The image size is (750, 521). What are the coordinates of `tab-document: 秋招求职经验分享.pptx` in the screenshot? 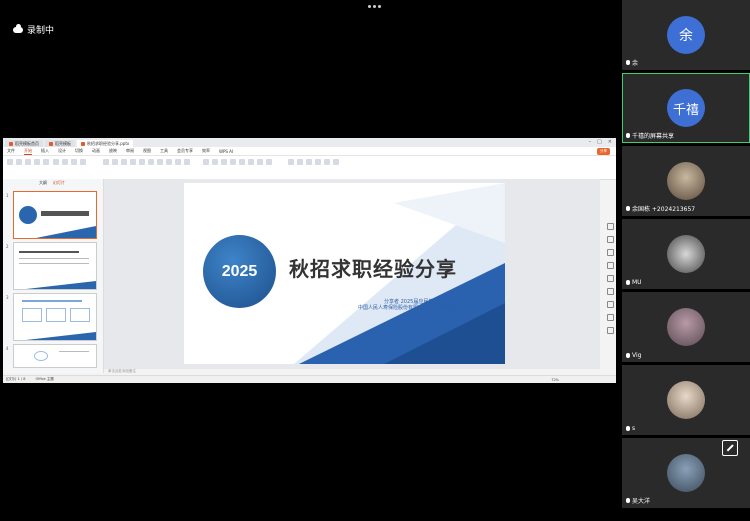 It's located at (105, 143).